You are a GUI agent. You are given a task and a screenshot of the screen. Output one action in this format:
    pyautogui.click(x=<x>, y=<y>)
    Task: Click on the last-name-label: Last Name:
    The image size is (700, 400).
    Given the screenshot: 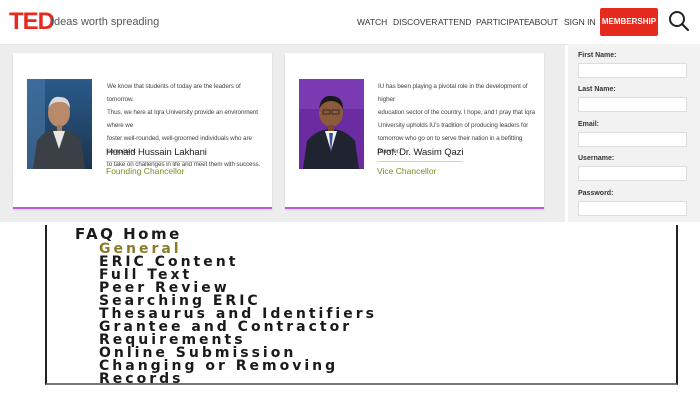 What is the action you would take?
    pyautogui.click(x=597, y=89)
    